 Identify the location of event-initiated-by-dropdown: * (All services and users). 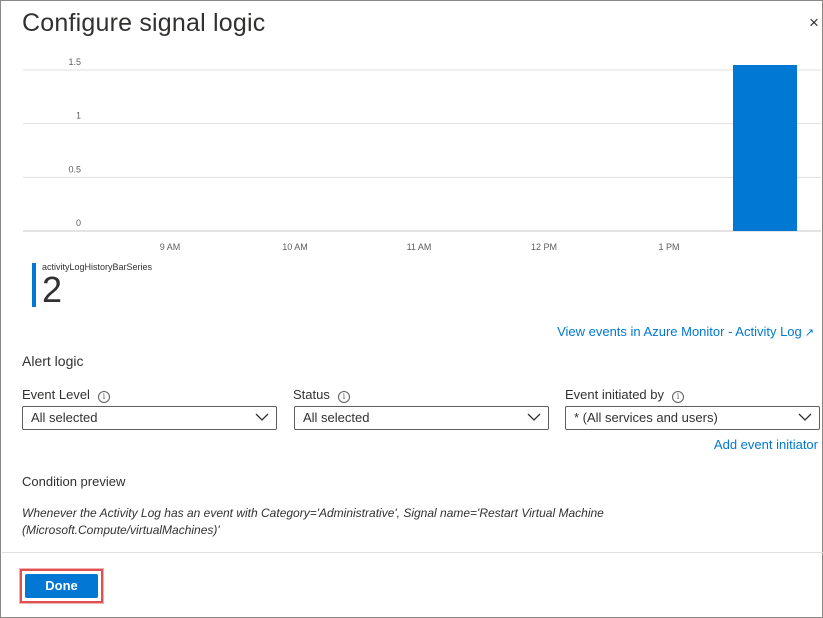
(692, 418).